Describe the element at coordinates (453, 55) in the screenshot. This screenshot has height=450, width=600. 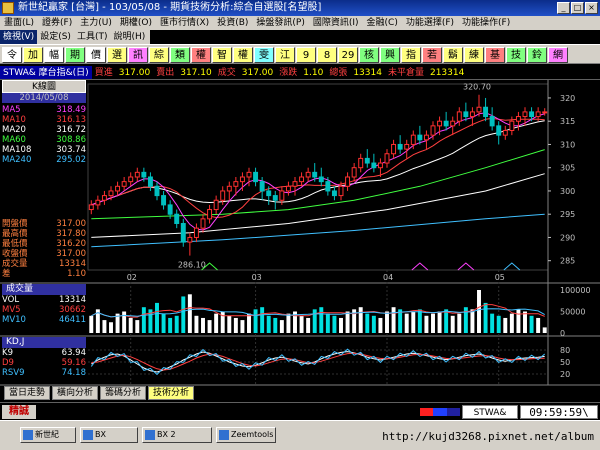
I see `toolbar-button: 鬍` at that location.